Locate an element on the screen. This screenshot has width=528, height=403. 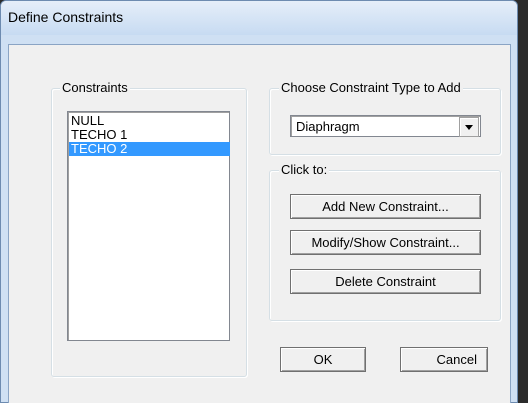
dropdown-button is located at coordinates (469, 127).